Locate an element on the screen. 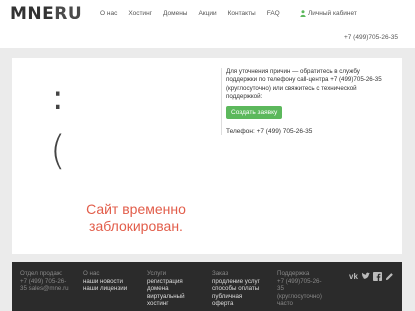 The height and width of the screenshot is (311, 415). nav-domains: Домены is located at coordinates (175, 13).